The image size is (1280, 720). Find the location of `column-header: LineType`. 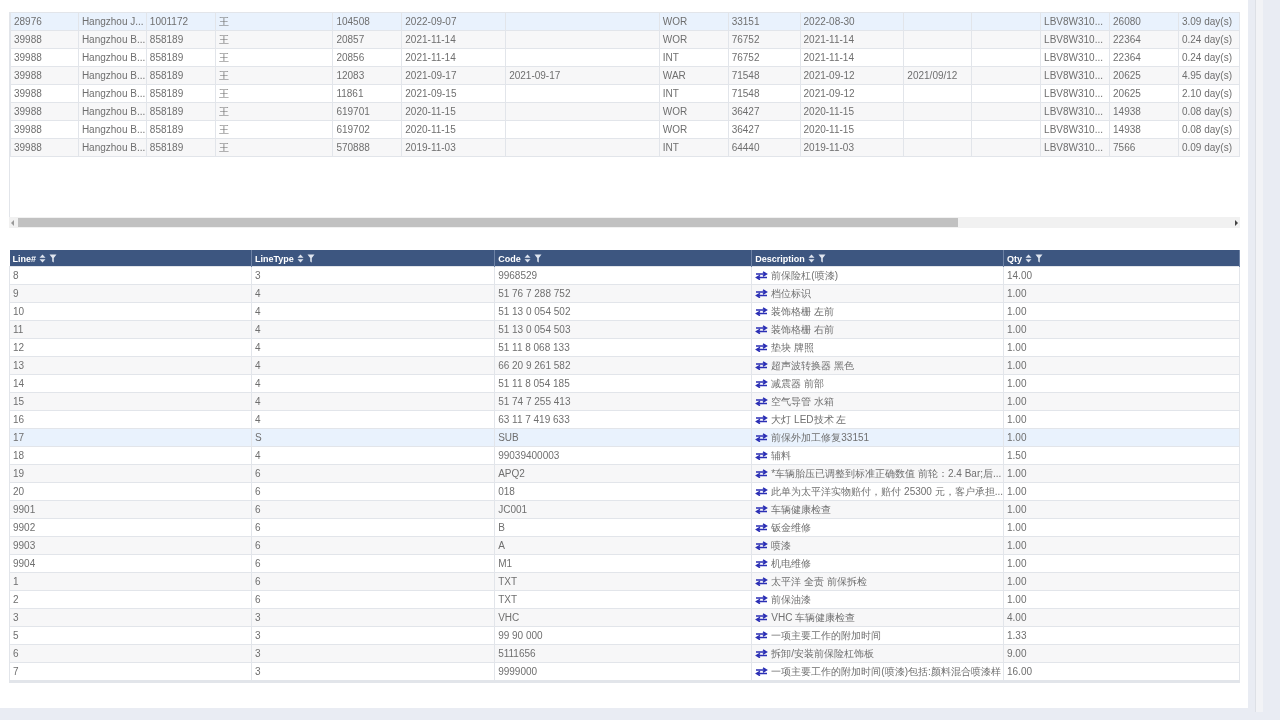

column-header: LineType is located at coordinates (285, 258).